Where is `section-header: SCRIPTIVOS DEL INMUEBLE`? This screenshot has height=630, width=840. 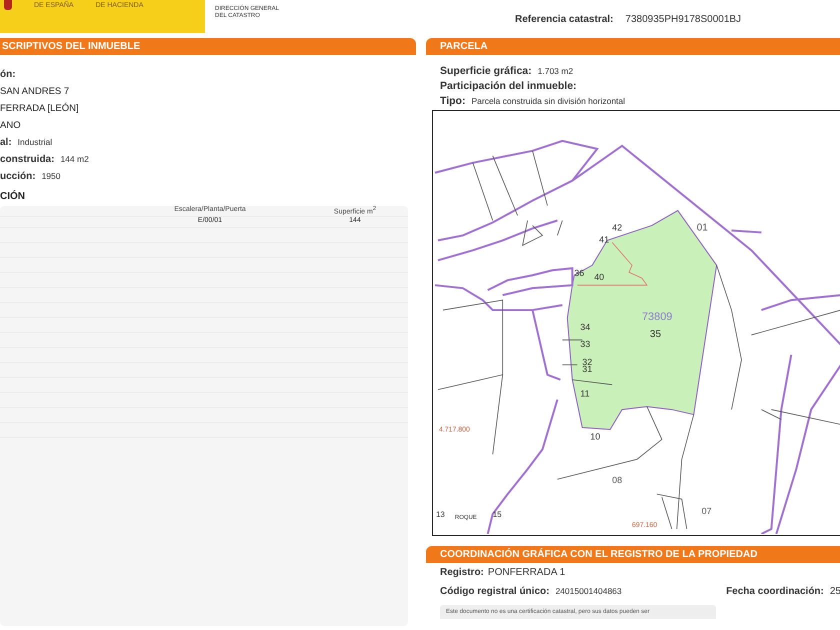
section-header: SCRIPTIVOS DEL INMUEBLE is located at coordinates (208, 46).